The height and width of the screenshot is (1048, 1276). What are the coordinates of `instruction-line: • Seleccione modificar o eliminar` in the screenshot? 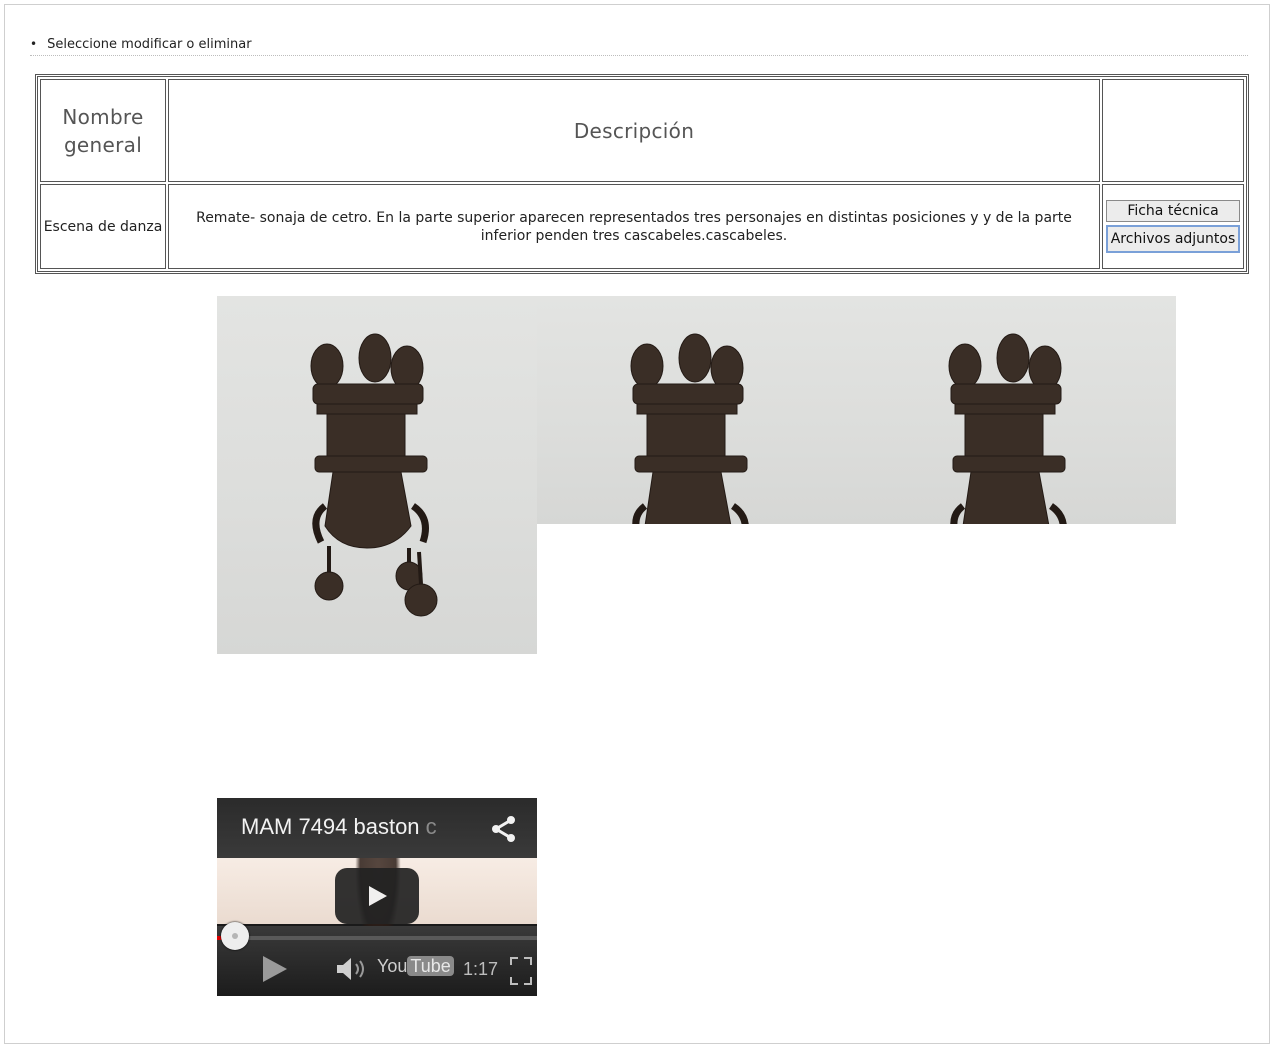 It's located at (639, 45).